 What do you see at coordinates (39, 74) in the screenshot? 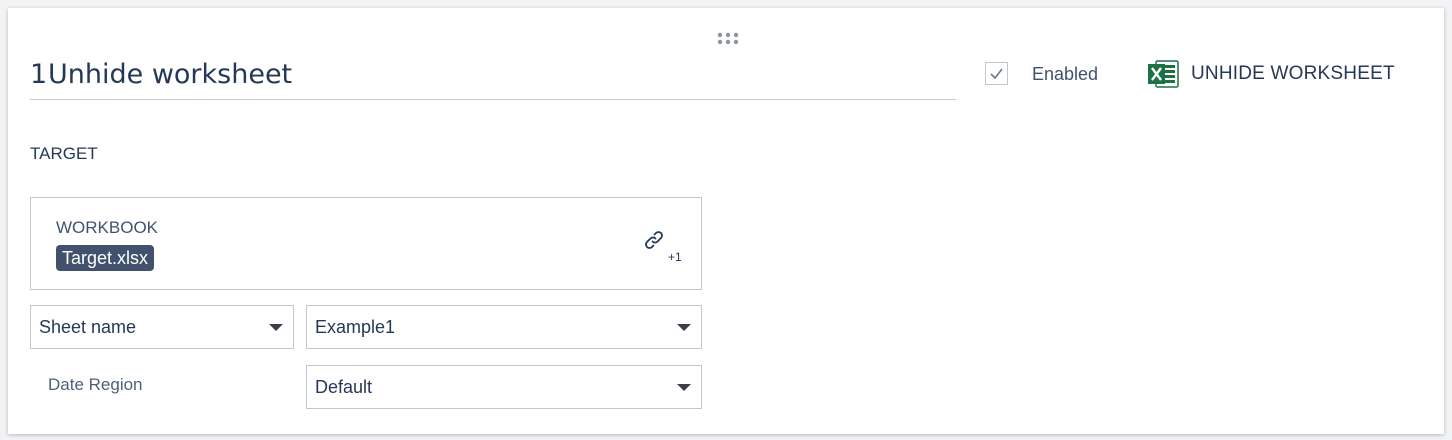
I see `step-number: 1` at bounding box center [39, 74].